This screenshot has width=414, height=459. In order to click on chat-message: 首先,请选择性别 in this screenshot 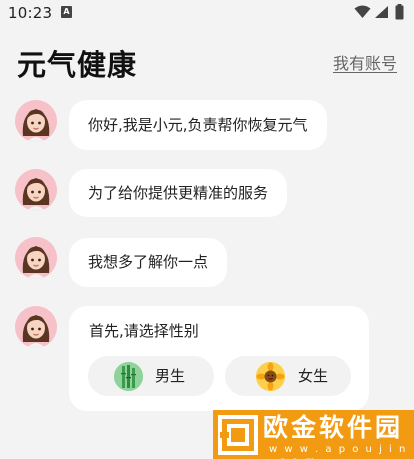, I will do `click(144, 331)`.